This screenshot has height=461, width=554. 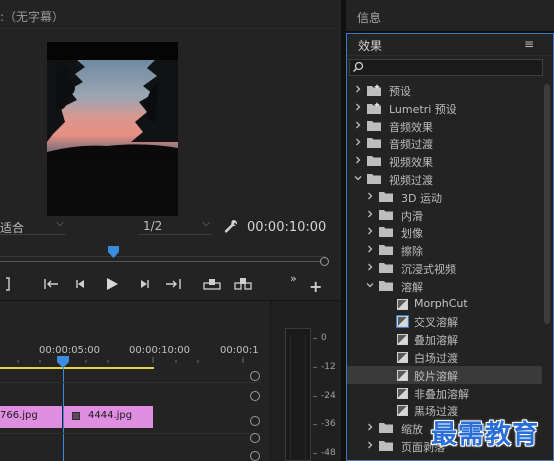 I want to click on tree-item-label: 白场过渡, so click(x=436, y=358).